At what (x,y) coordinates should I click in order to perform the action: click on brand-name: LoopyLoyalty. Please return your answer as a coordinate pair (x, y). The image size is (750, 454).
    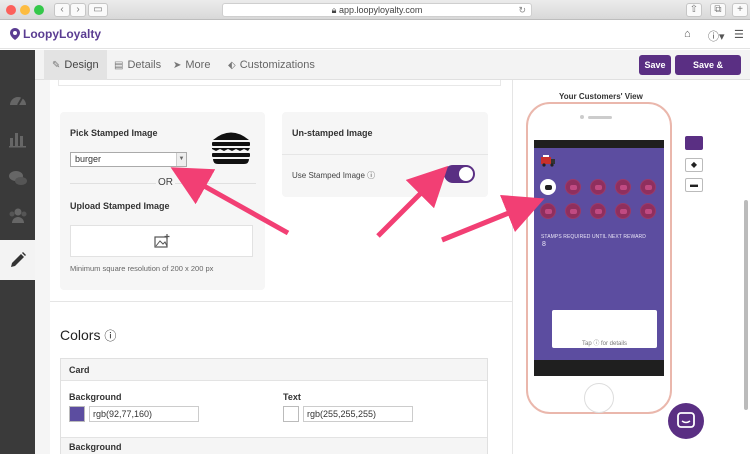
    Looking at the image, I should click on (62, 34).